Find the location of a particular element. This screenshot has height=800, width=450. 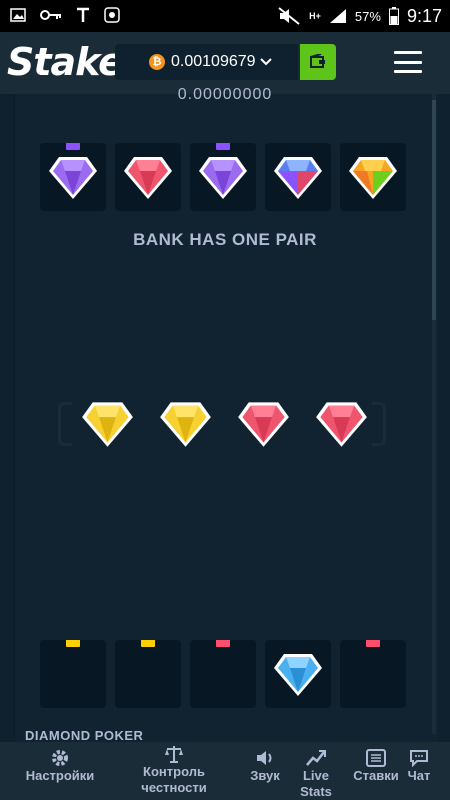

app-header: Stake ₿ 0.00109679 is located at coordinates (225, 63).